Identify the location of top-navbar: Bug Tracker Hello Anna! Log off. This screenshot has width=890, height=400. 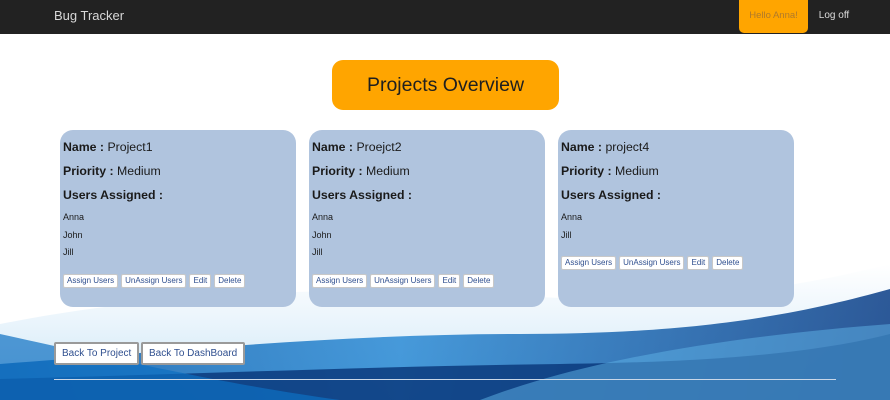
(445, 17).